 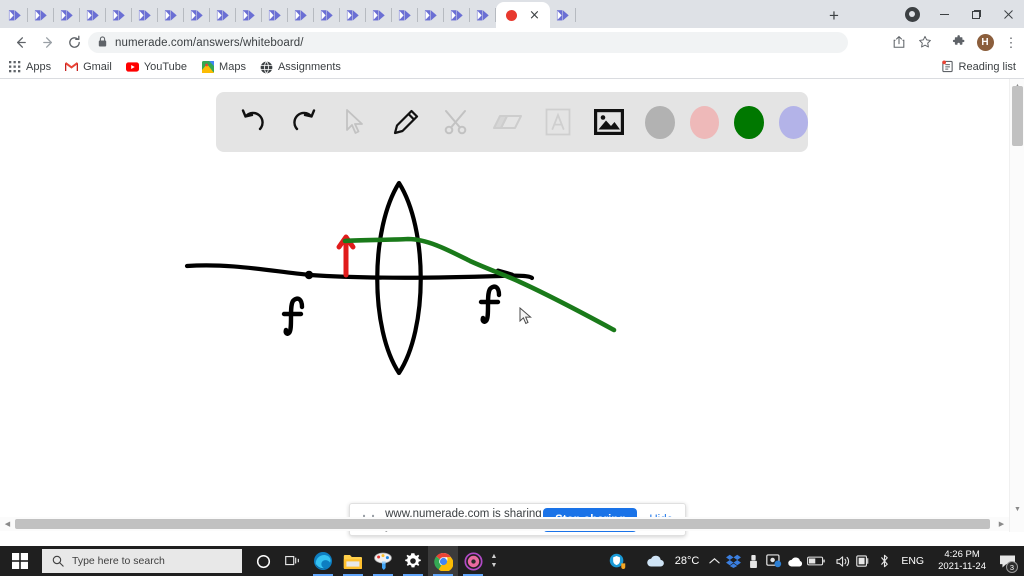 I want to click on focal-label-left, so click(x=293, y=316).